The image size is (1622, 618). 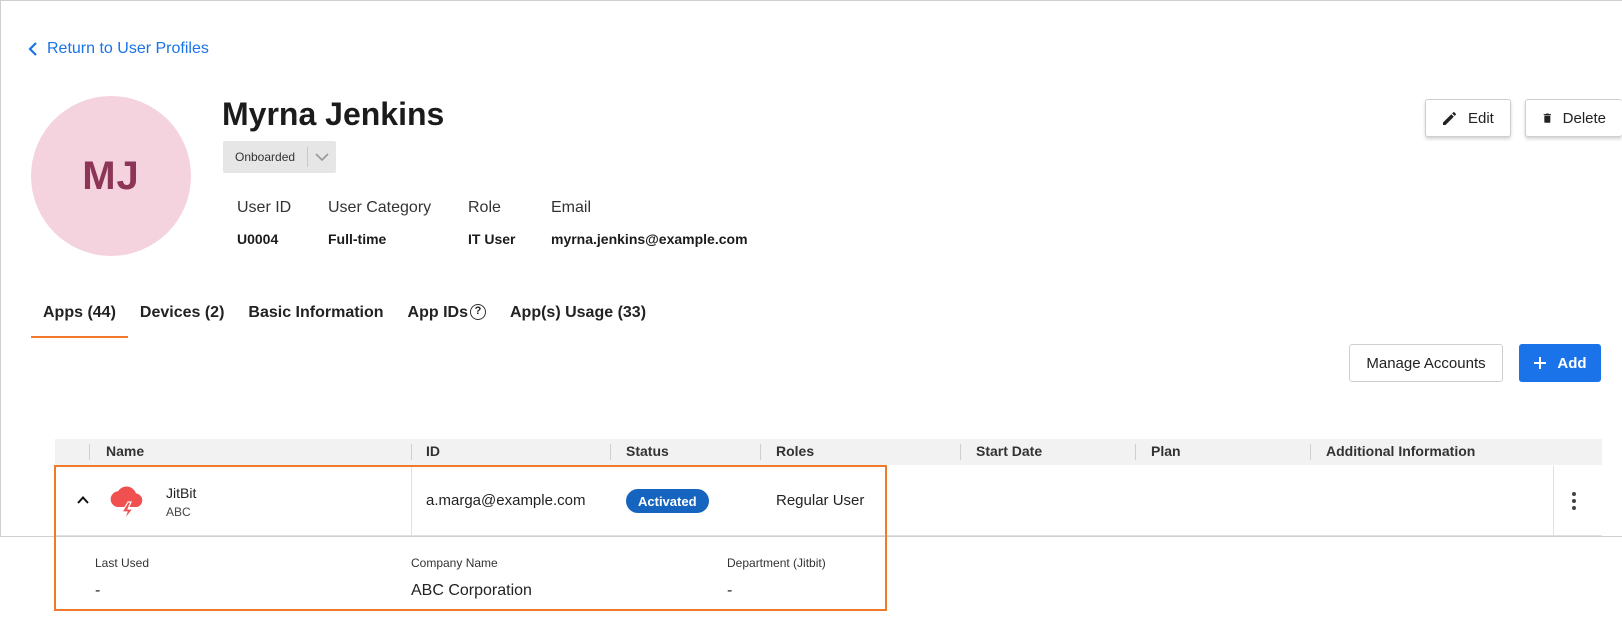 I want to click on tab-devices: Devices (2), so click(x=182, y=317).